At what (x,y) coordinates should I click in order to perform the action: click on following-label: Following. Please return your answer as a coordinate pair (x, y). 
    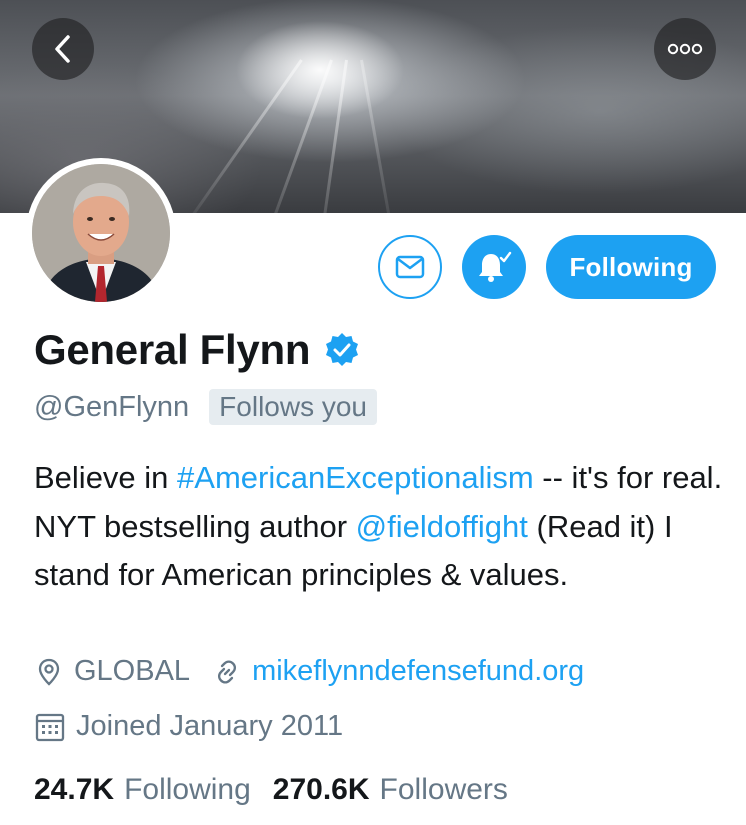
    Looking at the image, I should click on (187, 789).